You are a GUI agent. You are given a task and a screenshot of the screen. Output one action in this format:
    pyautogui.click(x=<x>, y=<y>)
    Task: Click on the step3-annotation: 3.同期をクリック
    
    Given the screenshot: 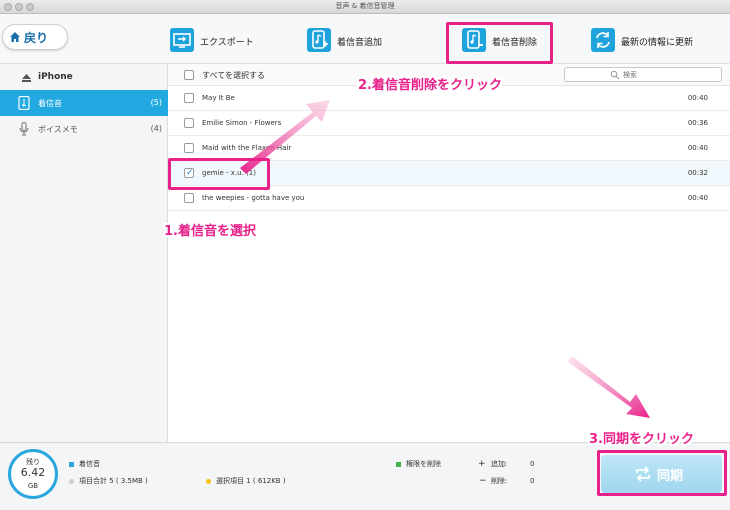 What is the action you would take?
    pyautogui.click(x=641, y=439)
    